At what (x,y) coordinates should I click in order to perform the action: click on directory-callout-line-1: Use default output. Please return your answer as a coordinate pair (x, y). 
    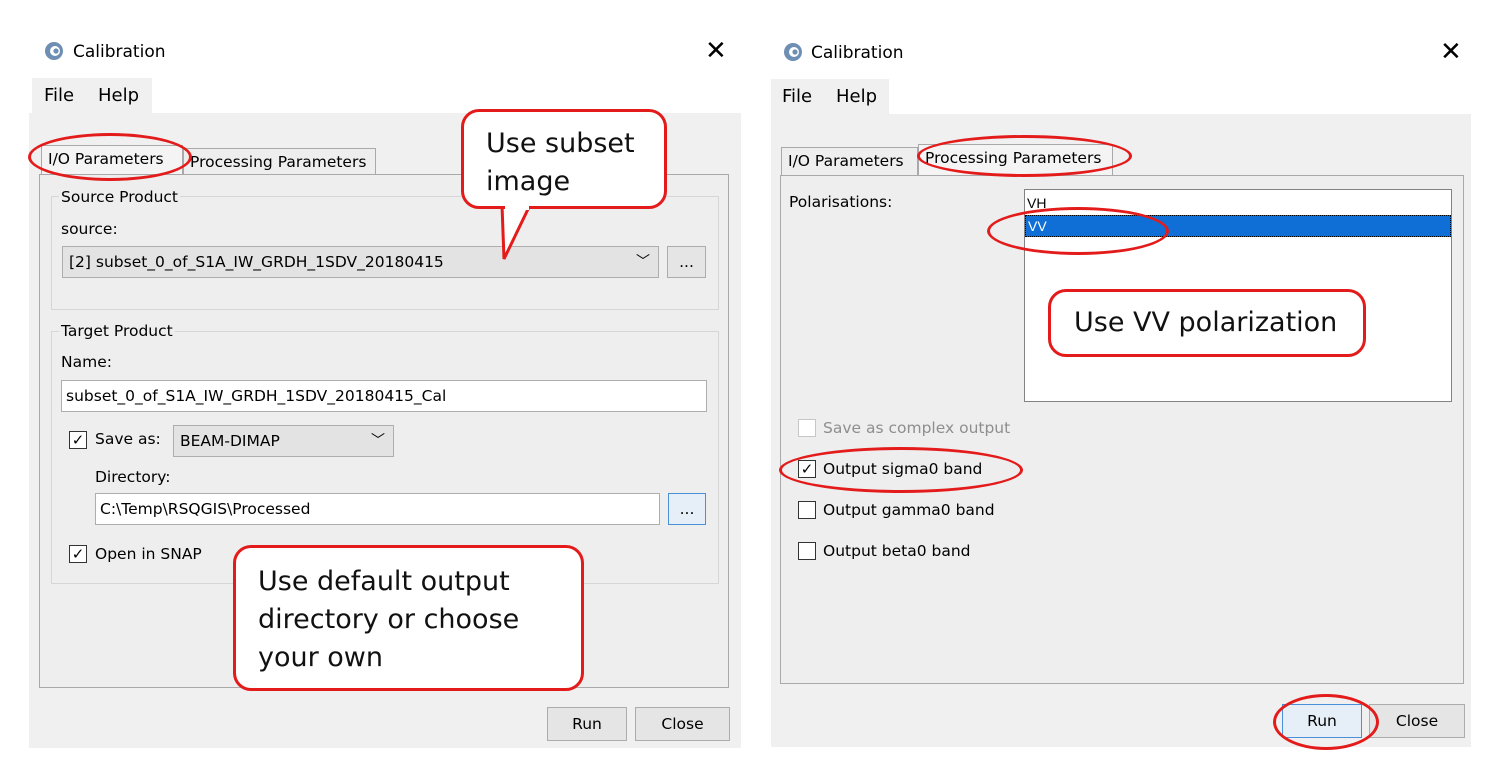
    Looking at the image, I should click on (384, 581).